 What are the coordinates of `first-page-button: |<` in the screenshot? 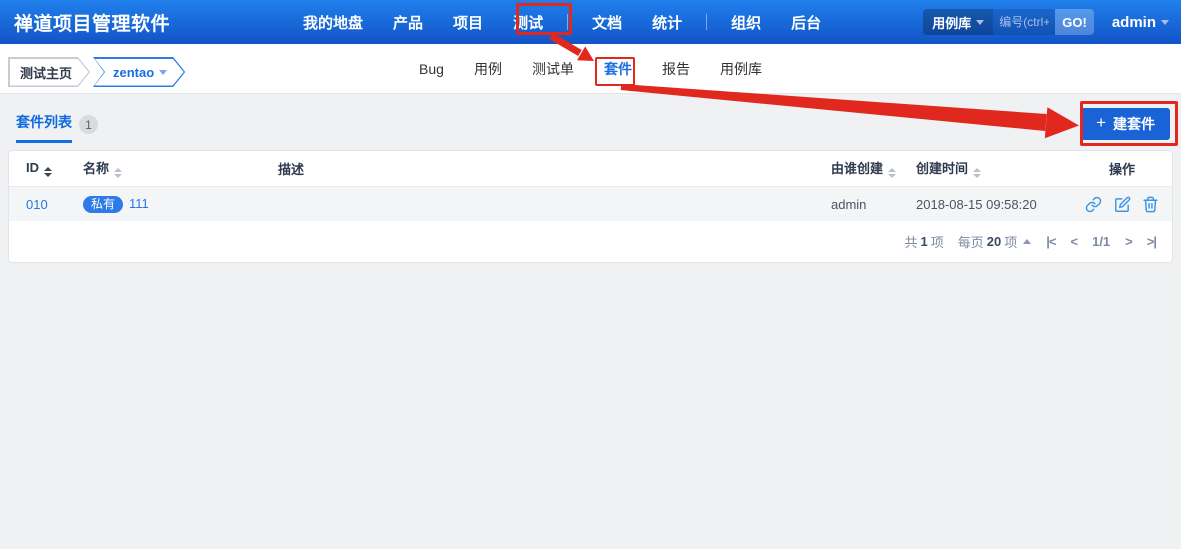 It's located at (1051, 241).